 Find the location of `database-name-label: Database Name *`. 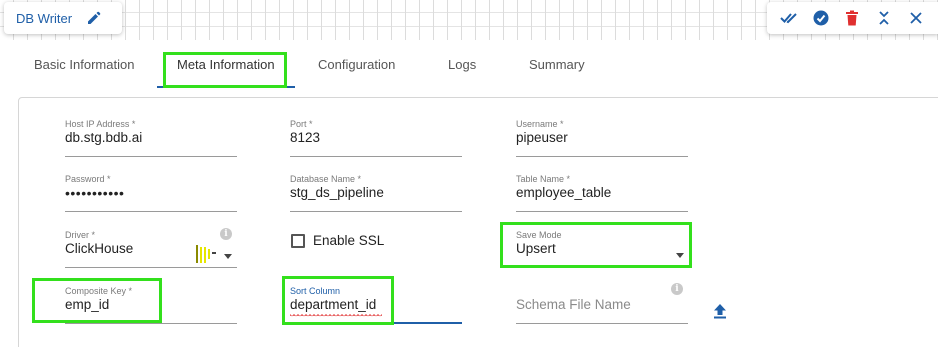

database-name-label: Database Name * is located at coordinates (326, 179).